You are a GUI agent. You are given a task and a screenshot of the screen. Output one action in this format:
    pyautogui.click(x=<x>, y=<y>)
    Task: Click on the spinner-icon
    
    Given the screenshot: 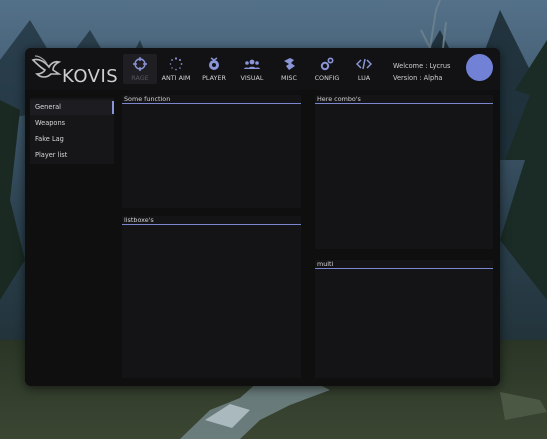 What is the action you would take?
    pyautogui.click(x=176, y=64)
    